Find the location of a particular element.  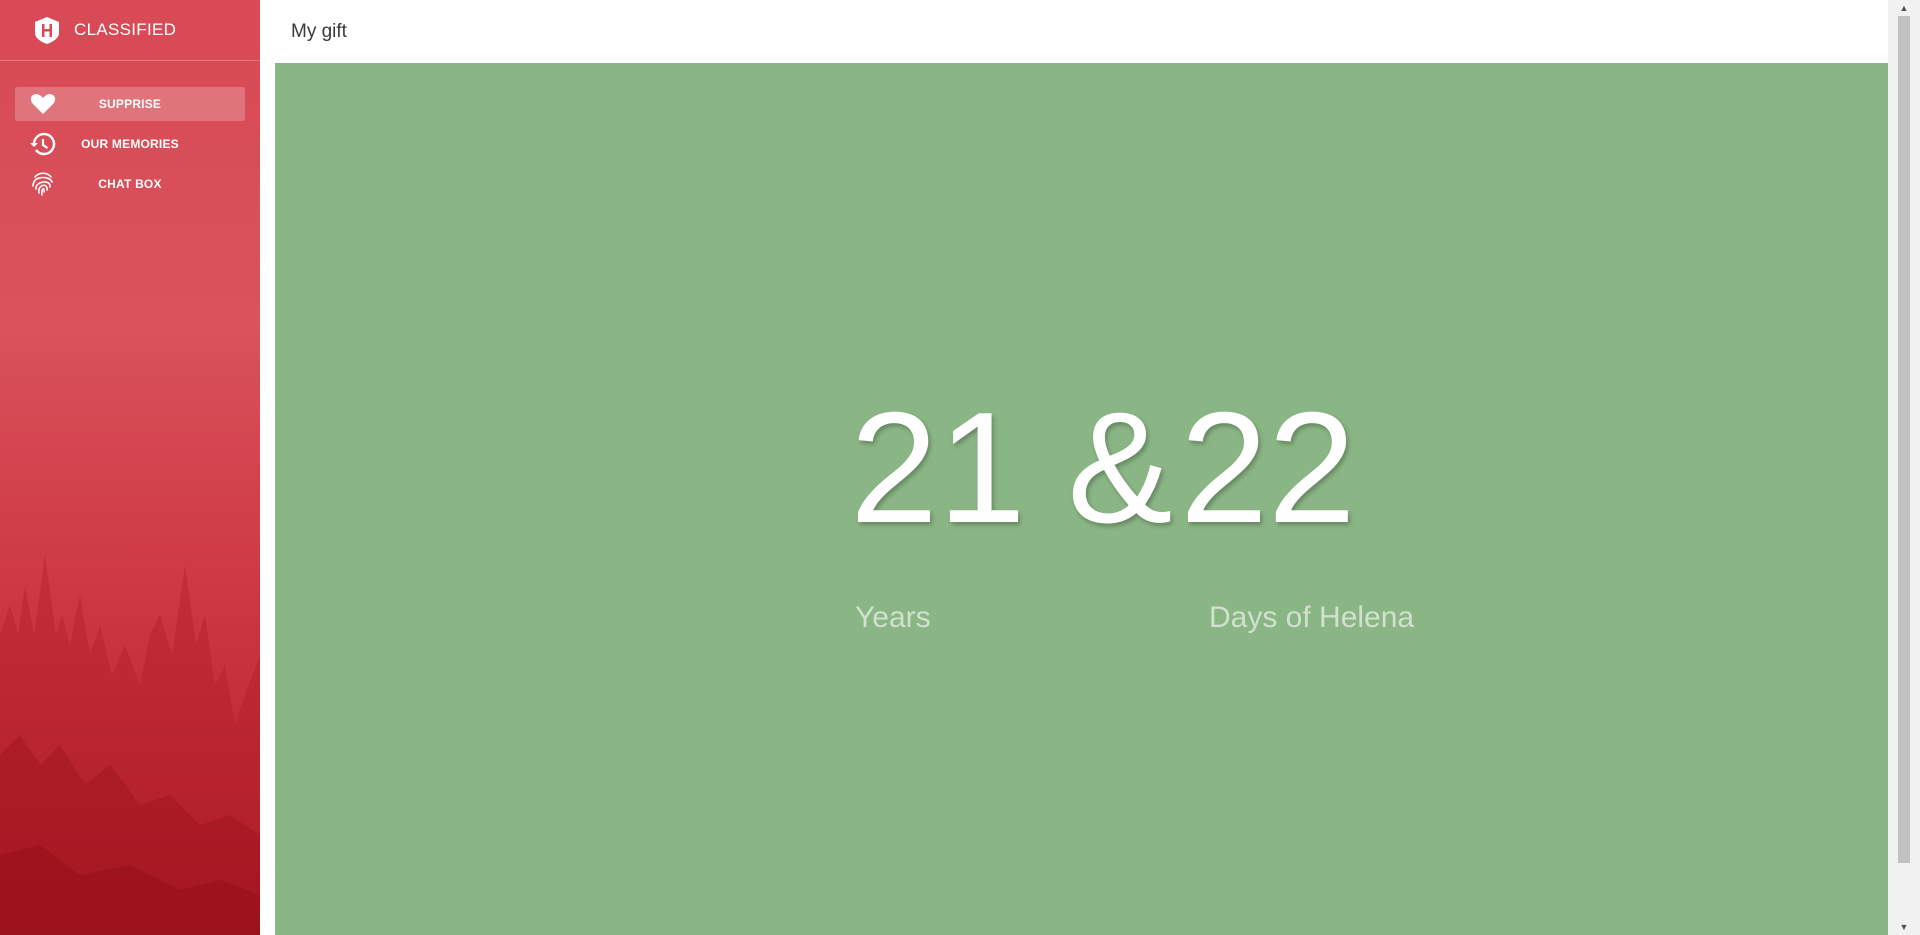

scrollbar-thumb is located at coordinates (1904, 439).